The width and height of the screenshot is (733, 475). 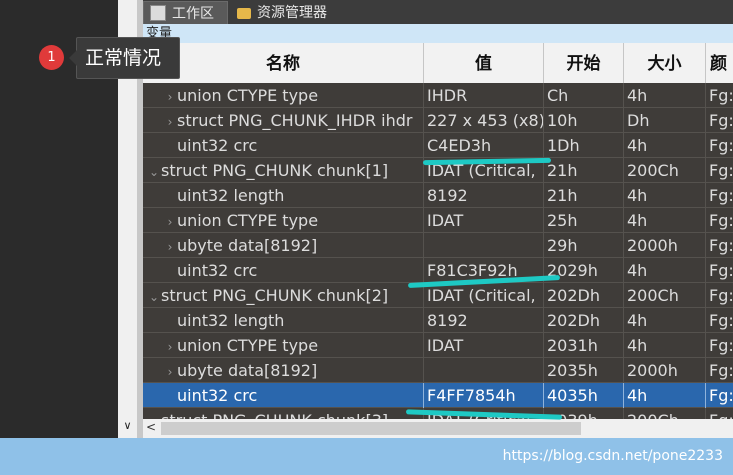 I want to click on cell-name: ⌄ struct PNG_CHUNK chunk[1], so click(x=283, y=170).